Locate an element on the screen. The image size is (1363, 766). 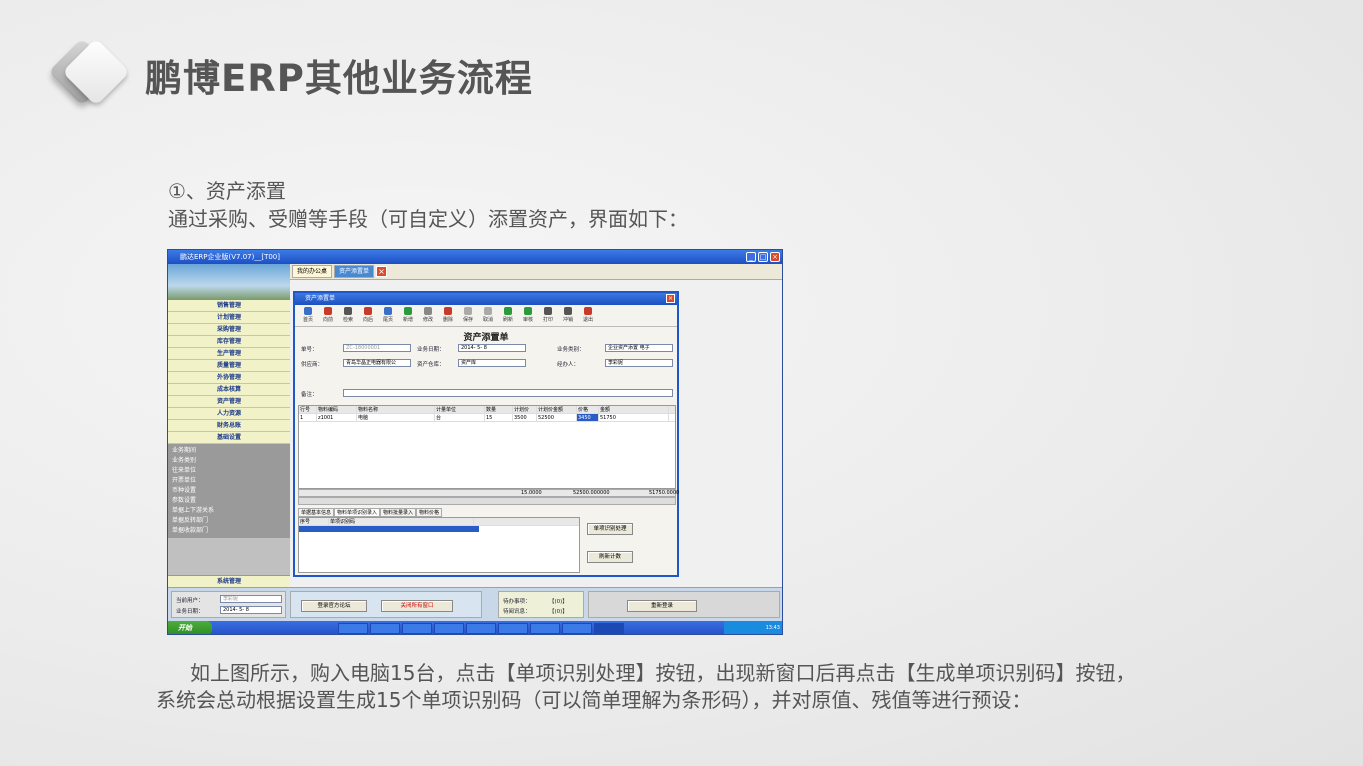
sidebar-sub-item: 单据反转部门 is located at coordinates (229, 521).